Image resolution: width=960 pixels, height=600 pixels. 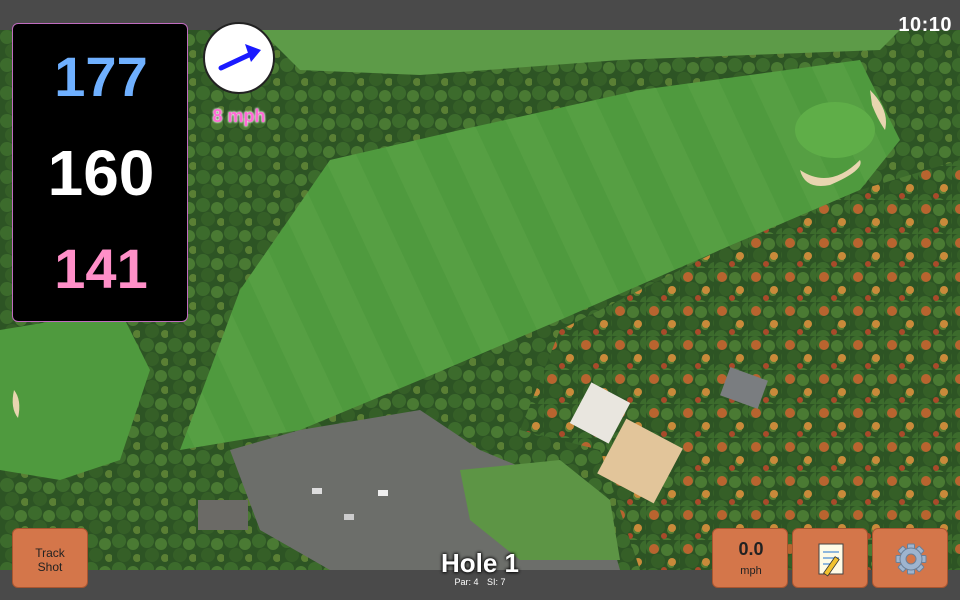 What do you see at coordinates (751, 571) in the screenshot?
I see `wind-speed-unit: mph` at bounding box center [751, 571].